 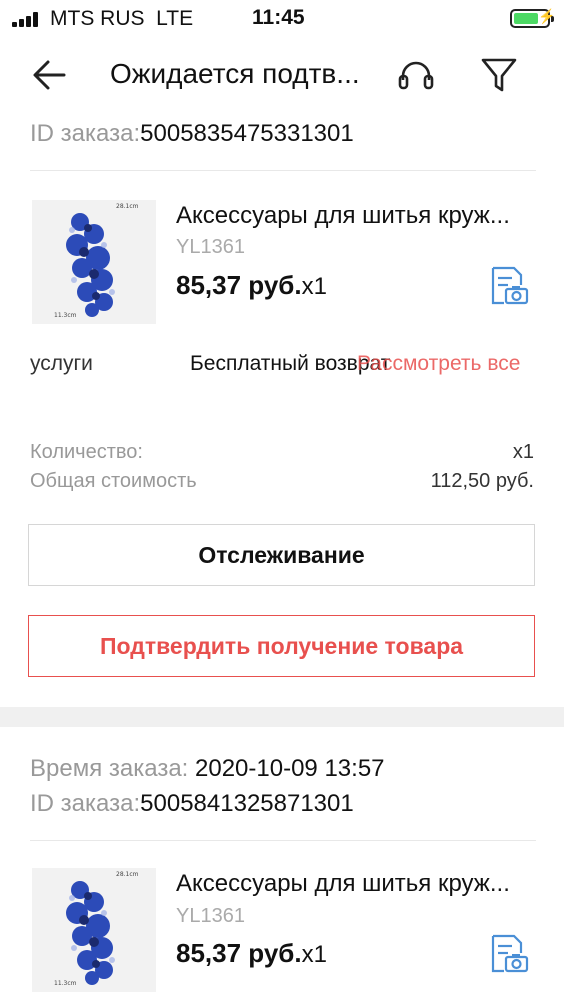 What do you see at coordinates (482, 481) in the screenshot?
I see `total-value: 112,50 руб.` at bounding box center [482, 481].